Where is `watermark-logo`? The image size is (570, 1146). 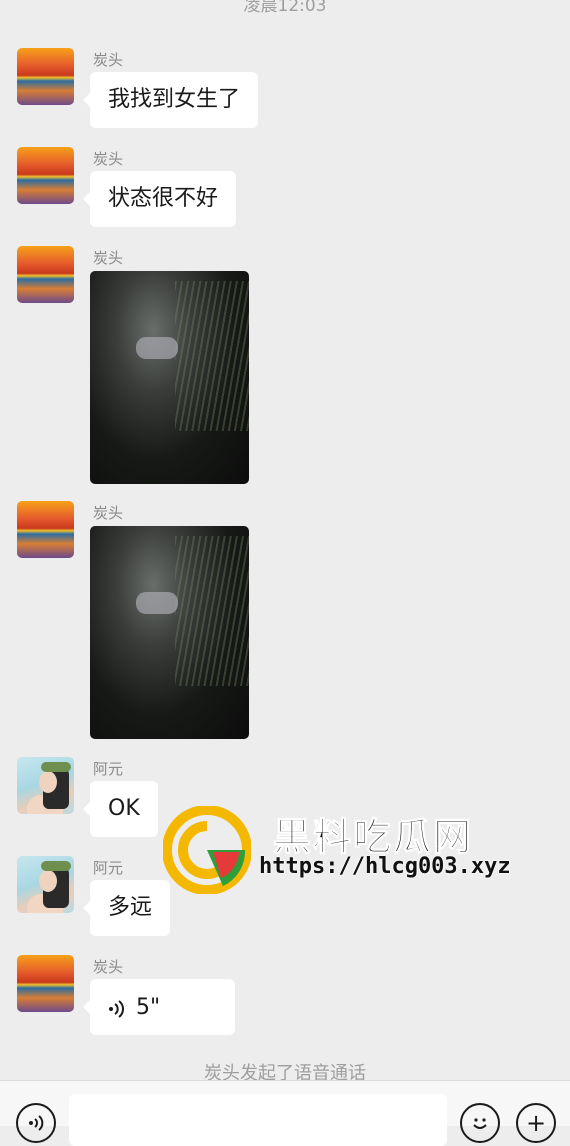
watermark-logo is located at coordinates (207, 850).